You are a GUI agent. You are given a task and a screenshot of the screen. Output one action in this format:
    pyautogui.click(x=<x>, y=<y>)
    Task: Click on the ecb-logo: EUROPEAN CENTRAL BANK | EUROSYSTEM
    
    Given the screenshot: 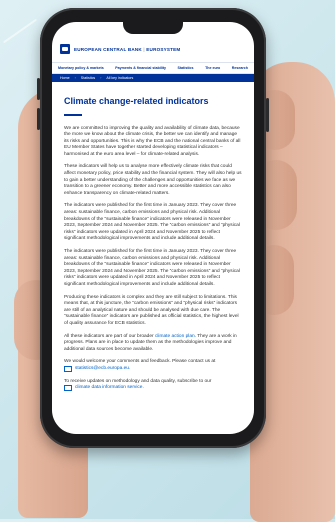 What is the action you would take?
    pyautogui.click(x=153, y=49)
    